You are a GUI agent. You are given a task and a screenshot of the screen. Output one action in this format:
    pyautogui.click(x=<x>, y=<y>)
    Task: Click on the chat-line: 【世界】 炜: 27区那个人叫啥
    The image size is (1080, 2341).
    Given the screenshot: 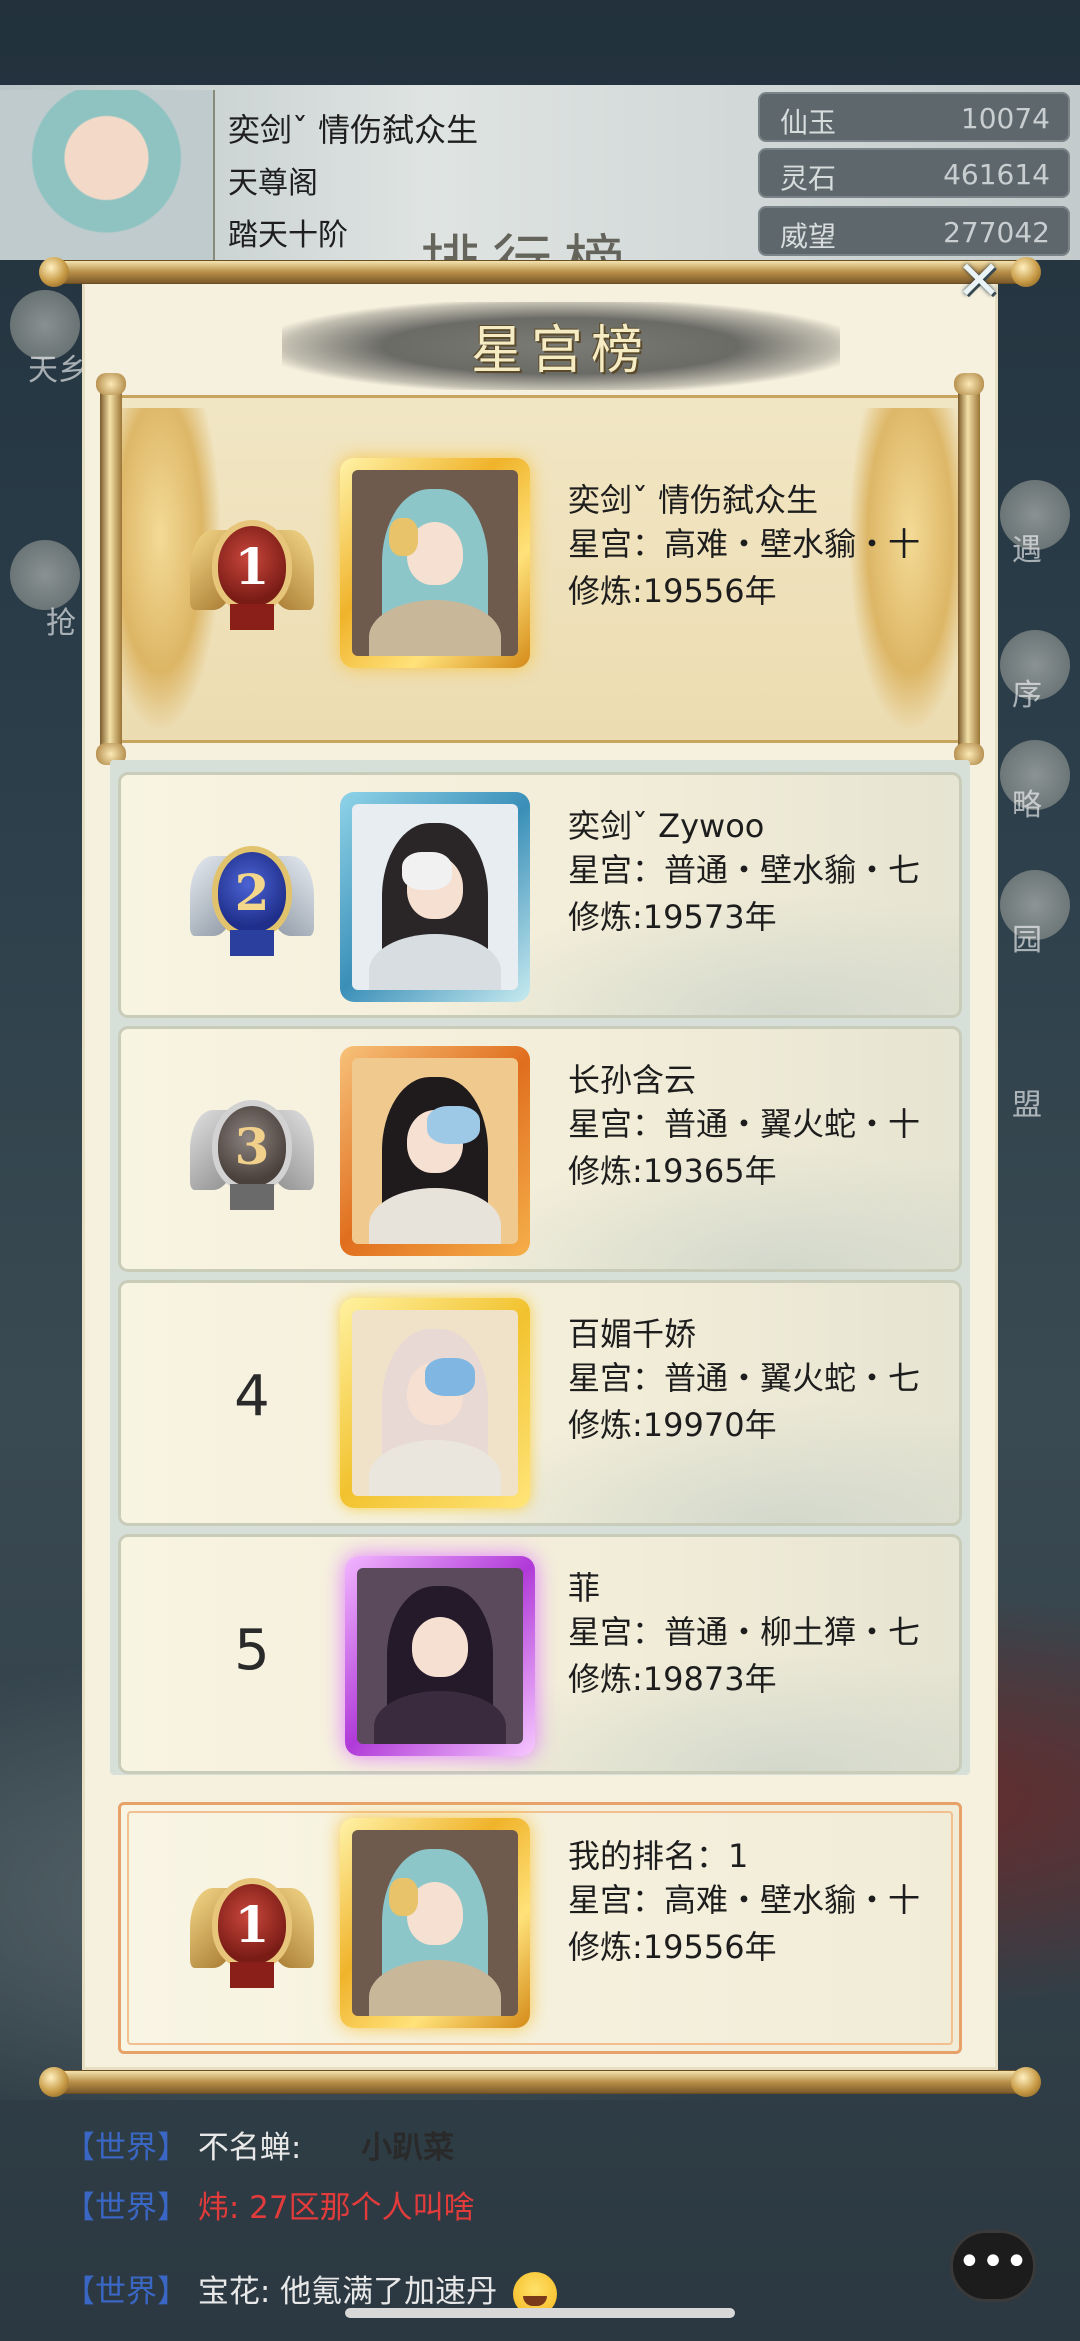 What is the action you would take?
    pyautogui.click(x=269, y=2204)
    